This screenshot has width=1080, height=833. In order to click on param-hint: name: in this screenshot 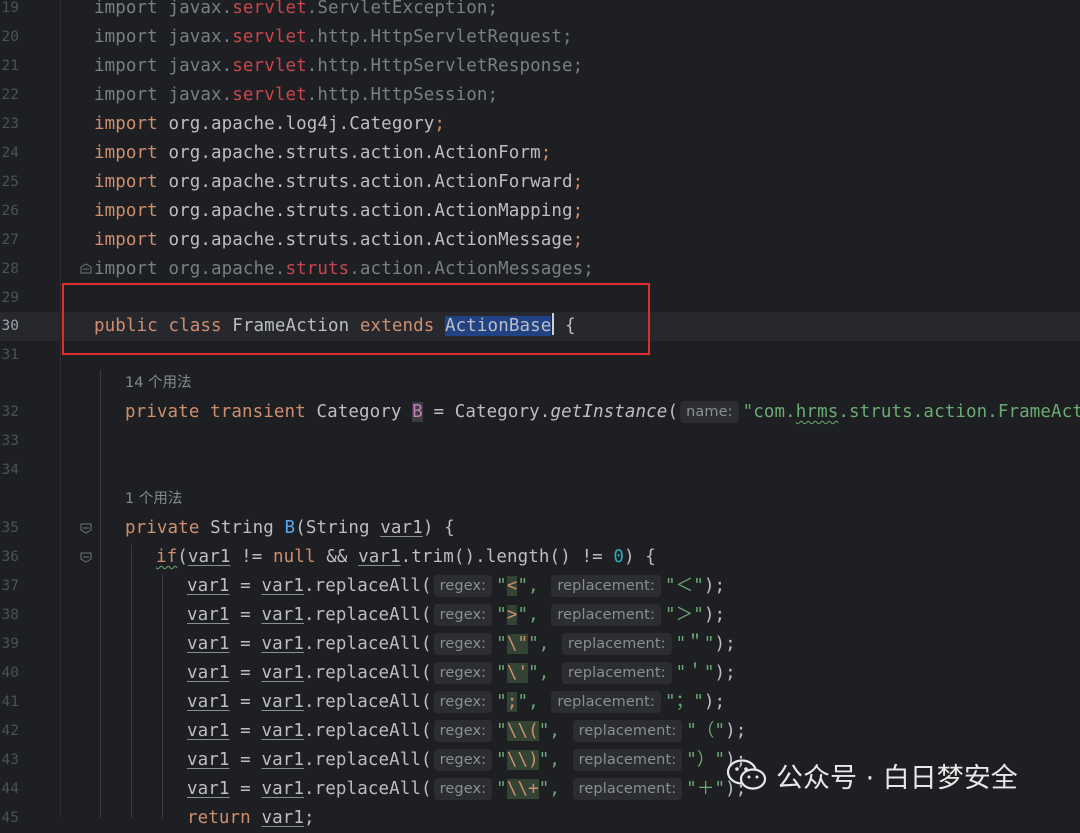, I will do `click(709, 412)`.